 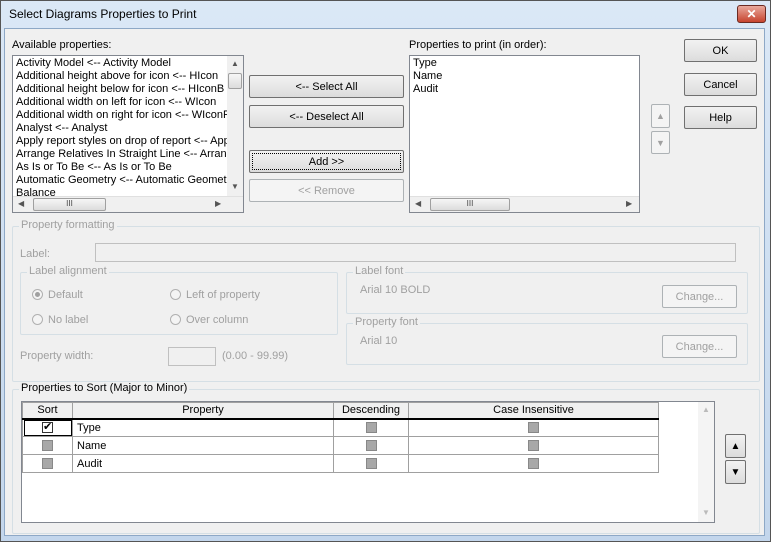 I want to click on properties-to-print-list: Type Name Audit ◀ III ▶, so click(x=524, y=134).